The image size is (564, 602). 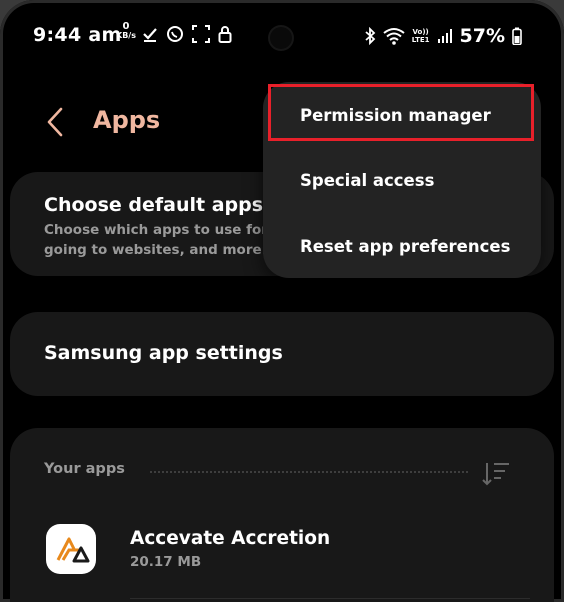 I want to click on app-name: Accevate Accretion, so click(x=230, y=538).